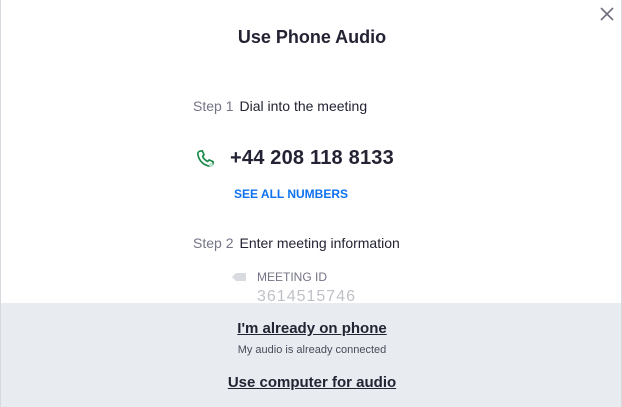 The width and height of the screenshot is (622, 407). Describe the element at coordinates (607, 14) in the screenshot. I see `close-icon` at that location.